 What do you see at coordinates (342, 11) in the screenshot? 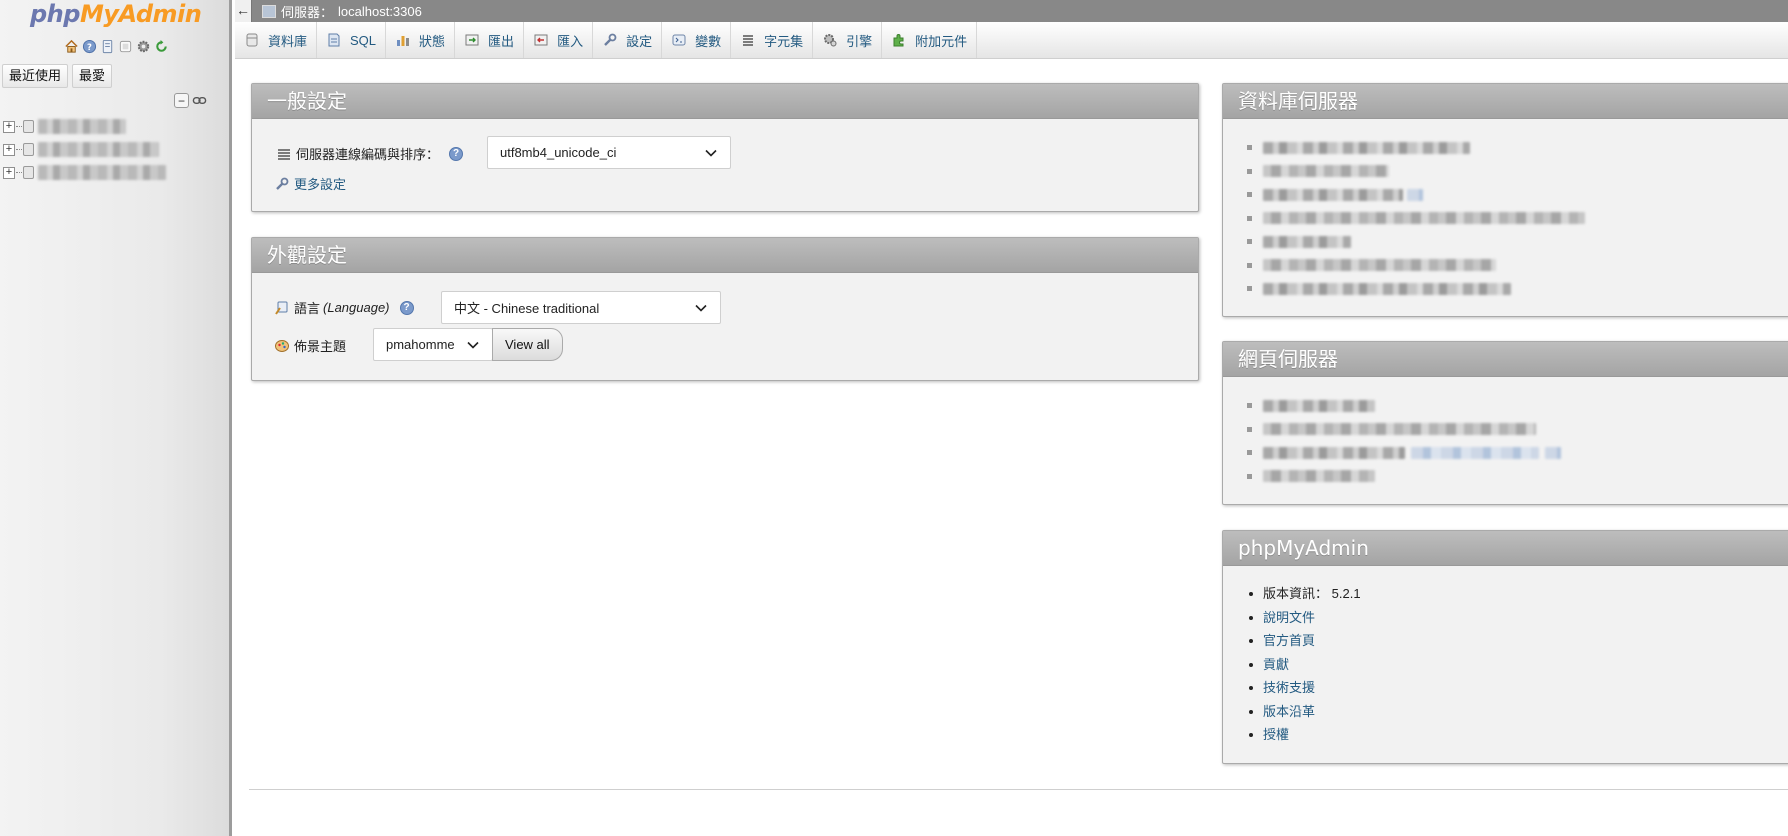
I see `breadcrumb-server: 伺服器： localhost:3306` at bounding box center [342, 11].